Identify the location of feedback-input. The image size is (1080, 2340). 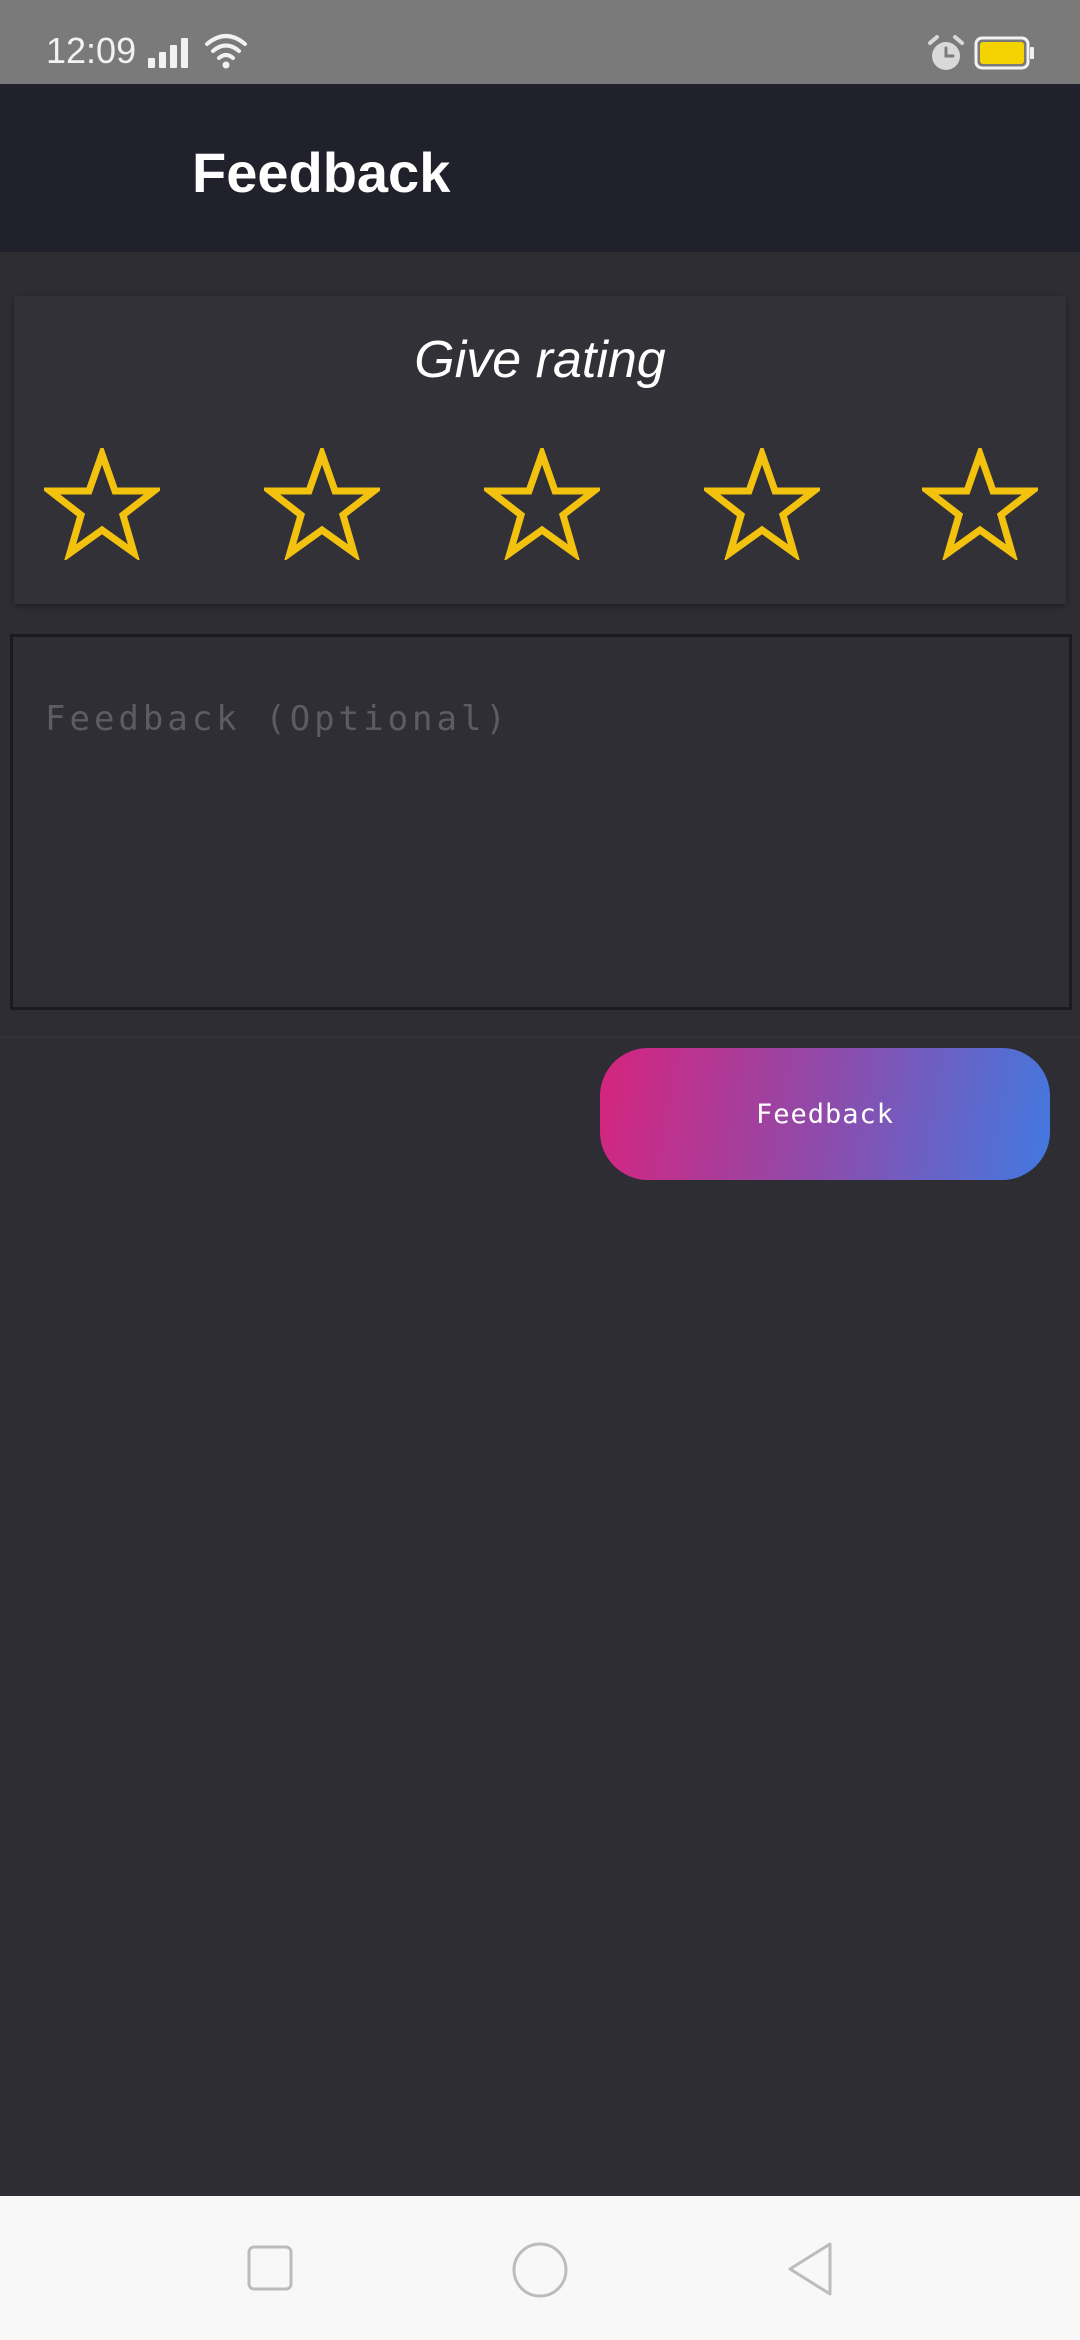
(540, 839).